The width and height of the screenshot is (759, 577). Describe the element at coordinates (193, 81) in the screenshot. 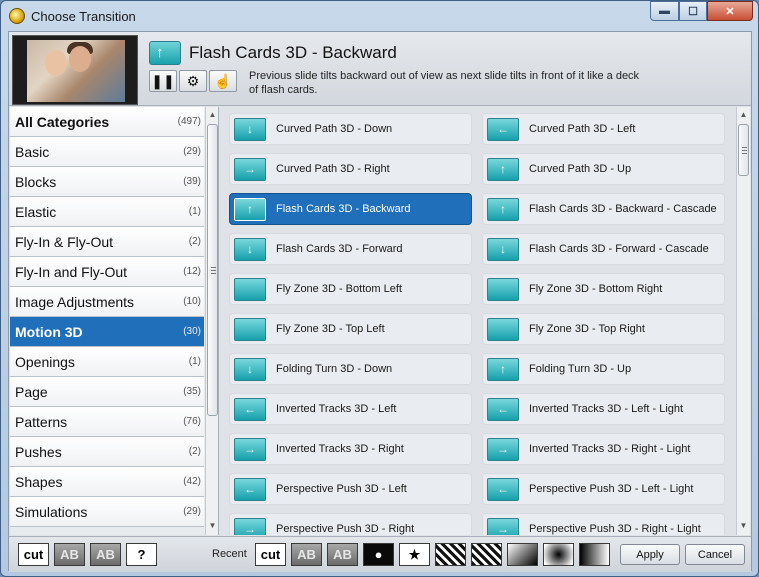

I see `settings-button: ⚙` at that location.